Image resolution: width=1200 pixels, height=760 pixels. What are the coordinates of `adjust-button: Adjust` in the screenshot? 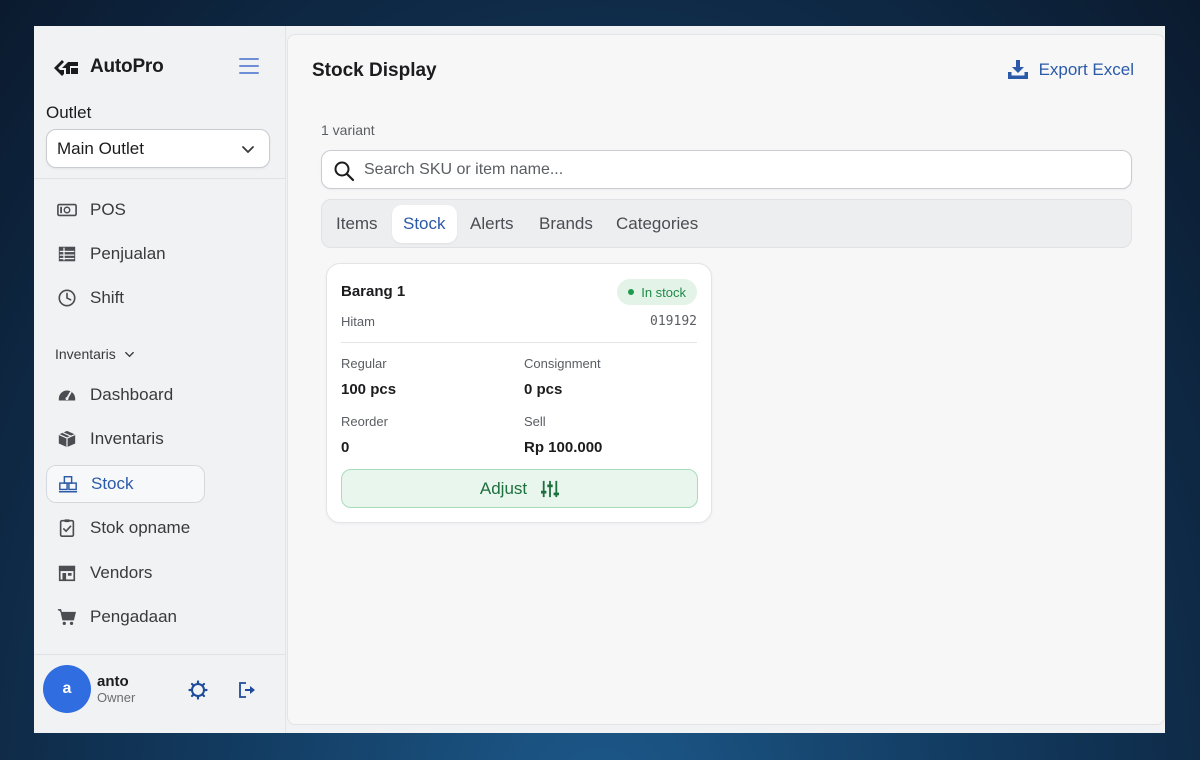 It's located at (519, 488).